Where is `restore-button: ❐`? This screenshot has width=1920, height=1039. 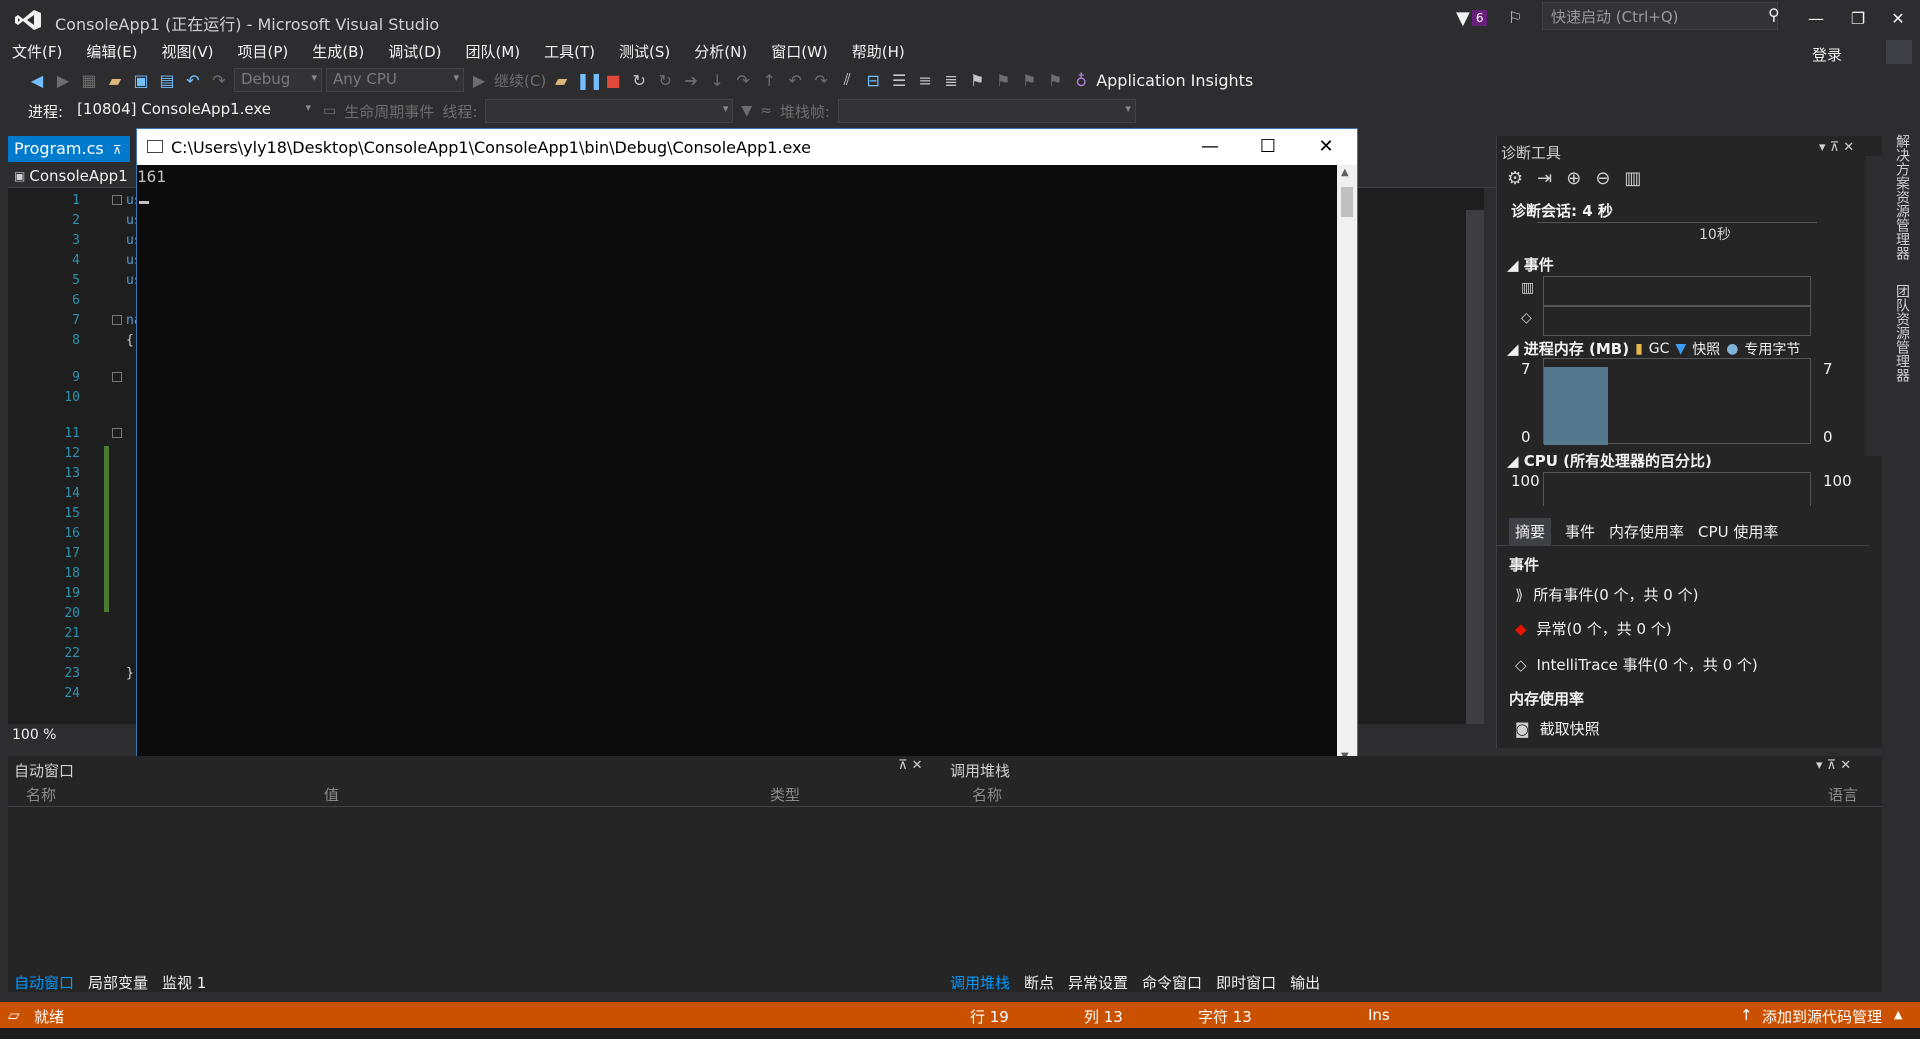
restore-button: ❐ is located at coordinates (1858, 19).